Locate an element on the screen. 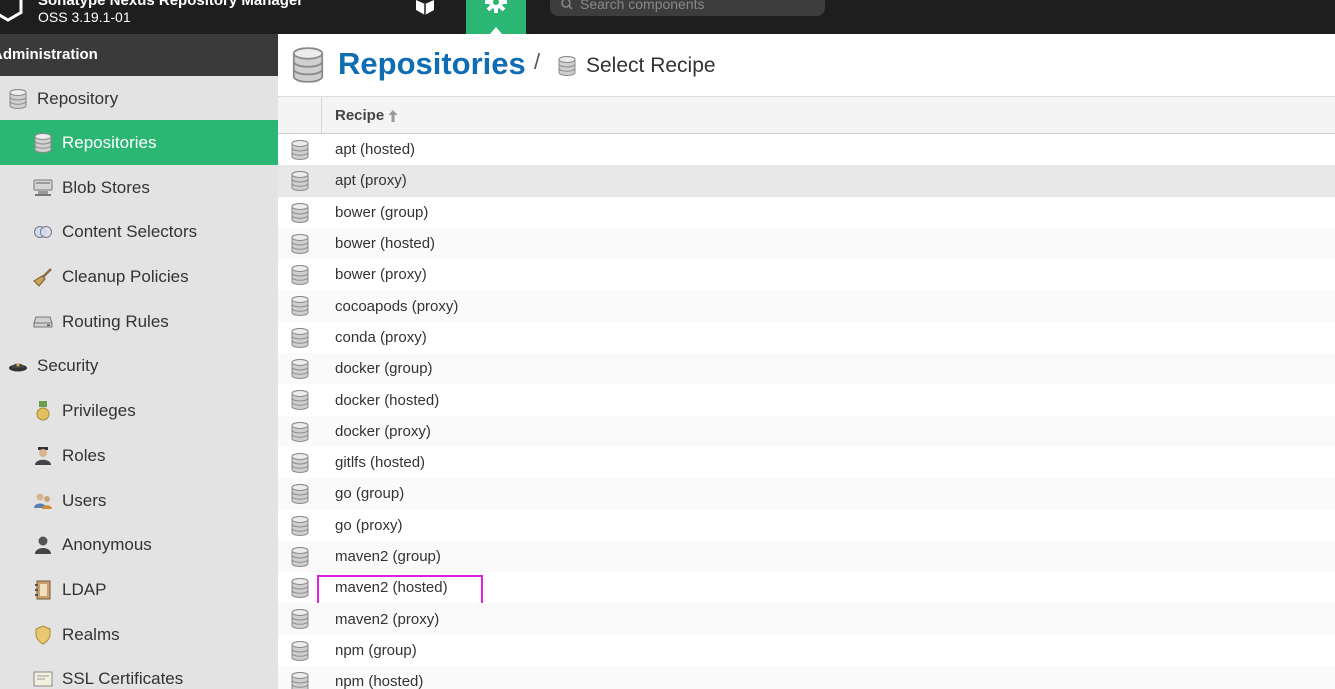  sidebar-item-label: Repositories is located at coordinates (109, 142).